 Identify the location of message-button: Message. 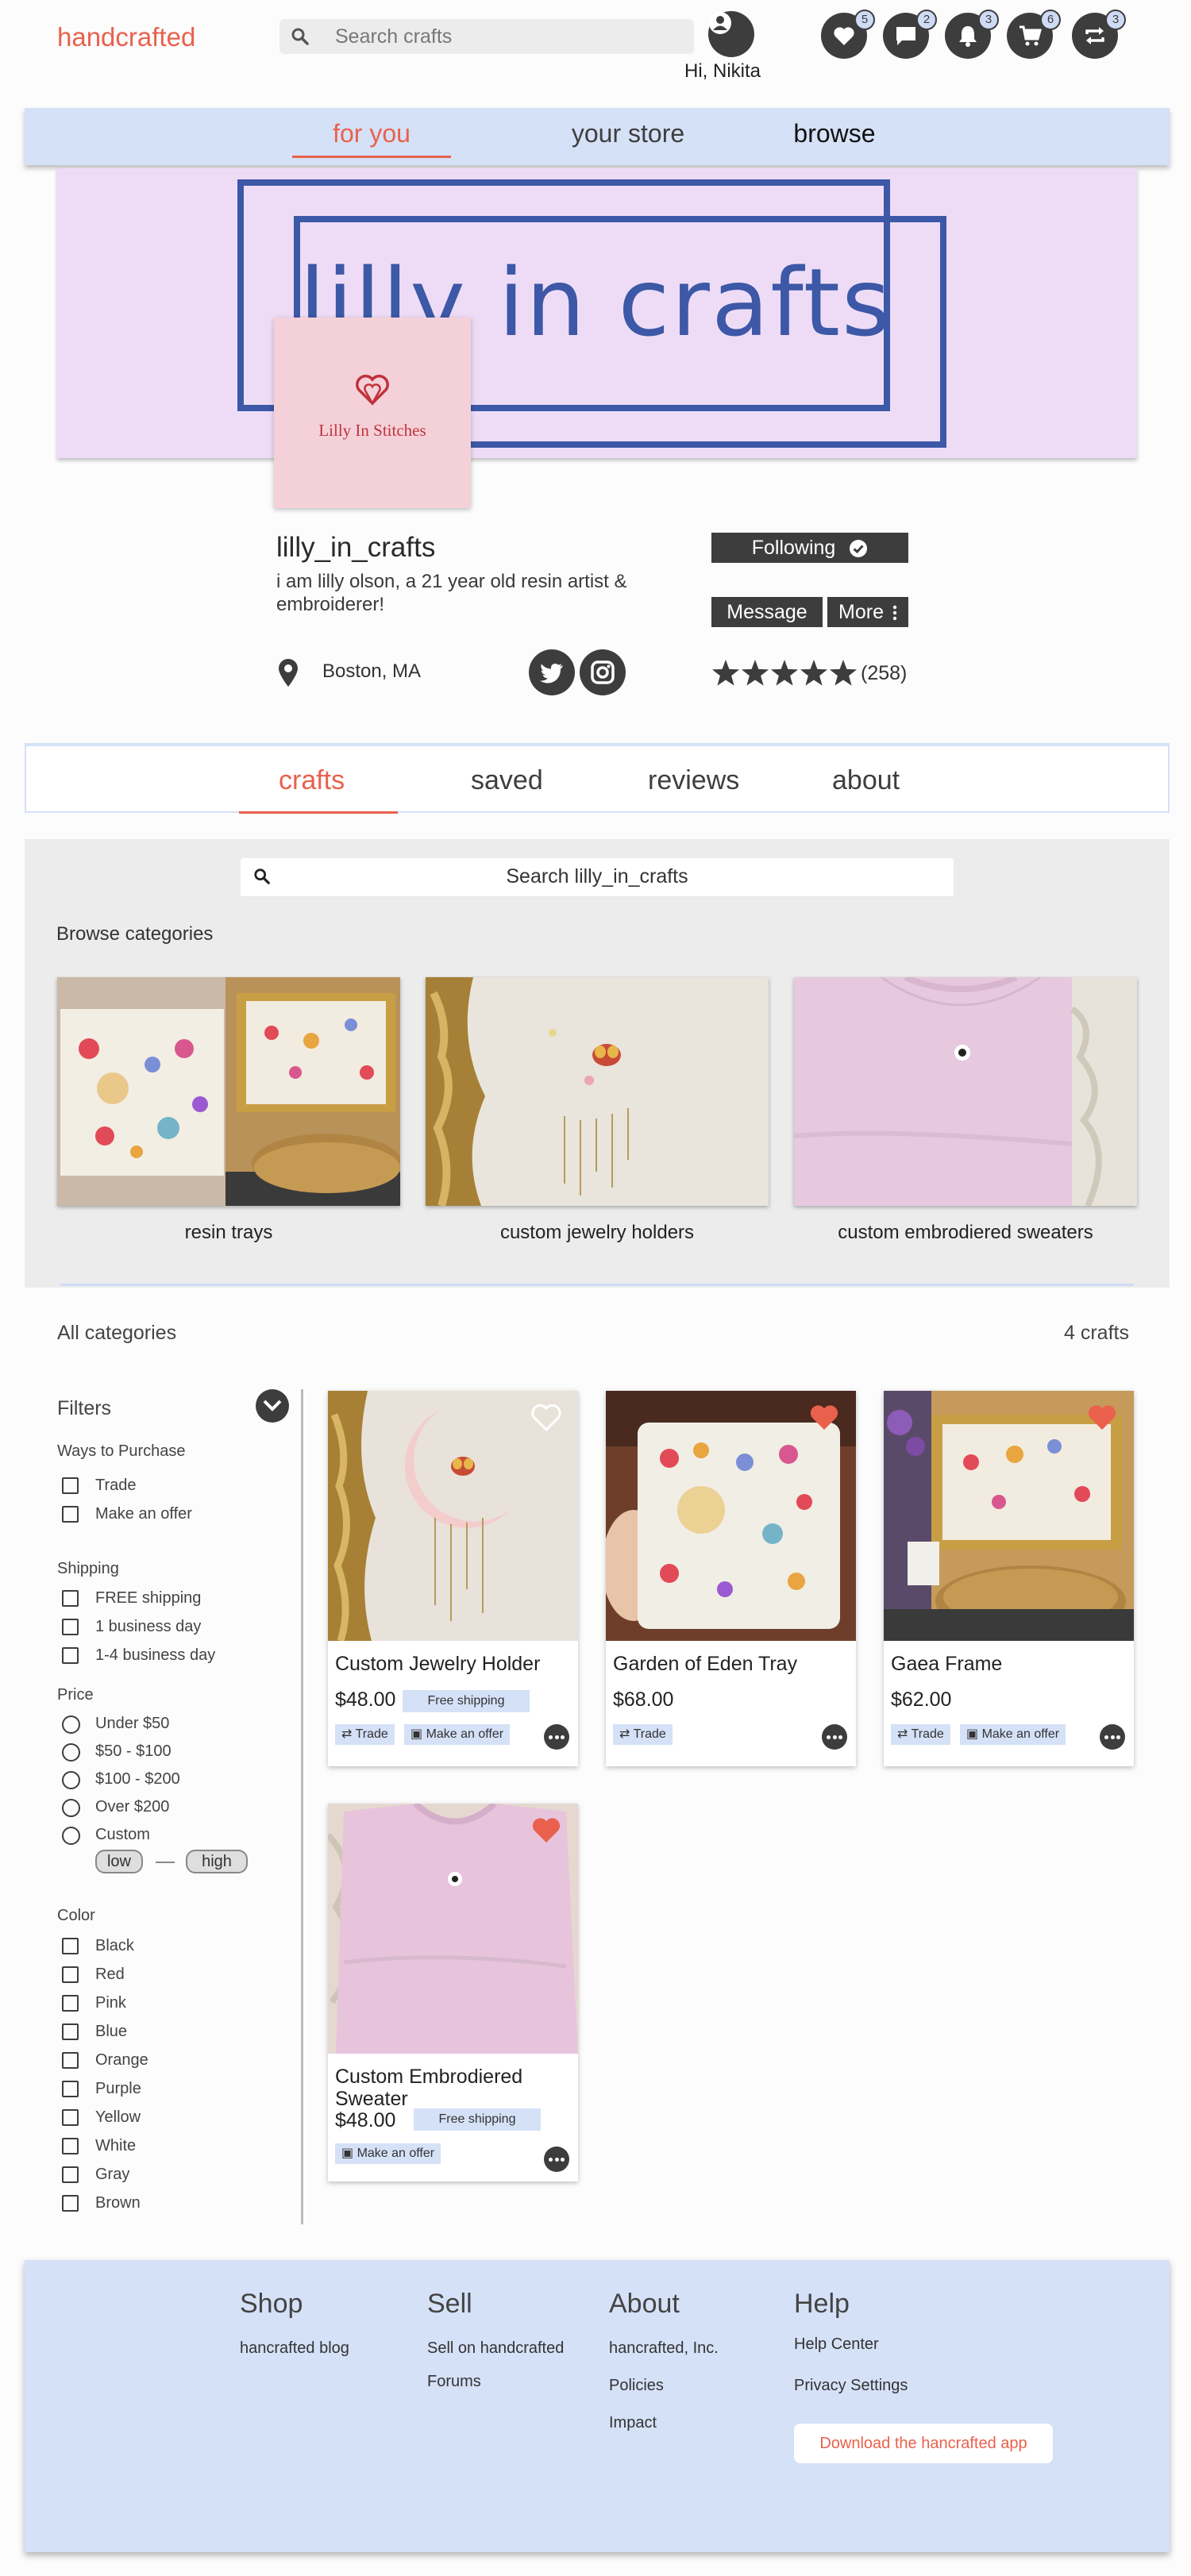
(767, 612).